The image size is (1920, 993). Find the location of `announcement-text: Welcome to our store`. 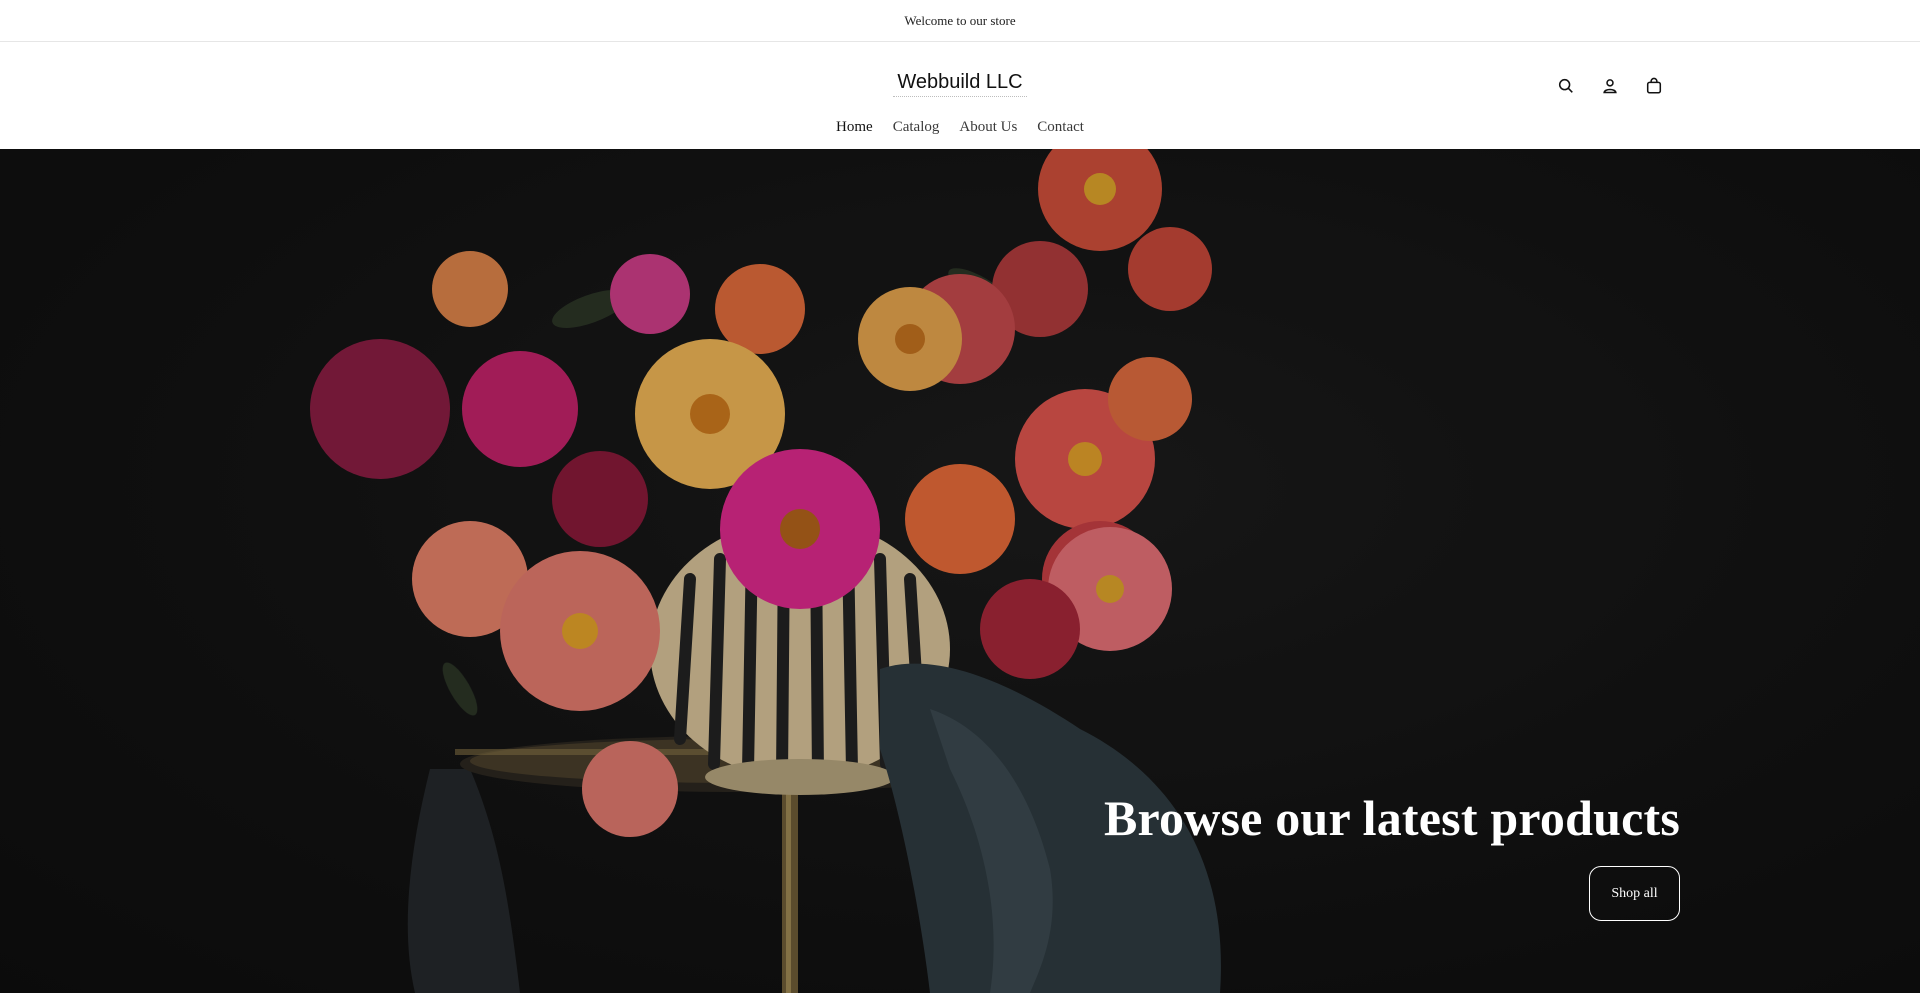

announcement-text: Welcome to our store is located at coordinates (960, 20).